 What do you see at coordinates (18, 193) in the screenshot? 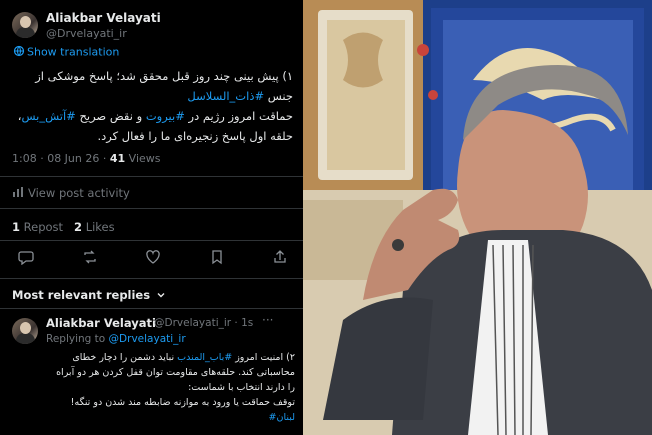
I see `analytics-icon` at bounding box center [18, 193].